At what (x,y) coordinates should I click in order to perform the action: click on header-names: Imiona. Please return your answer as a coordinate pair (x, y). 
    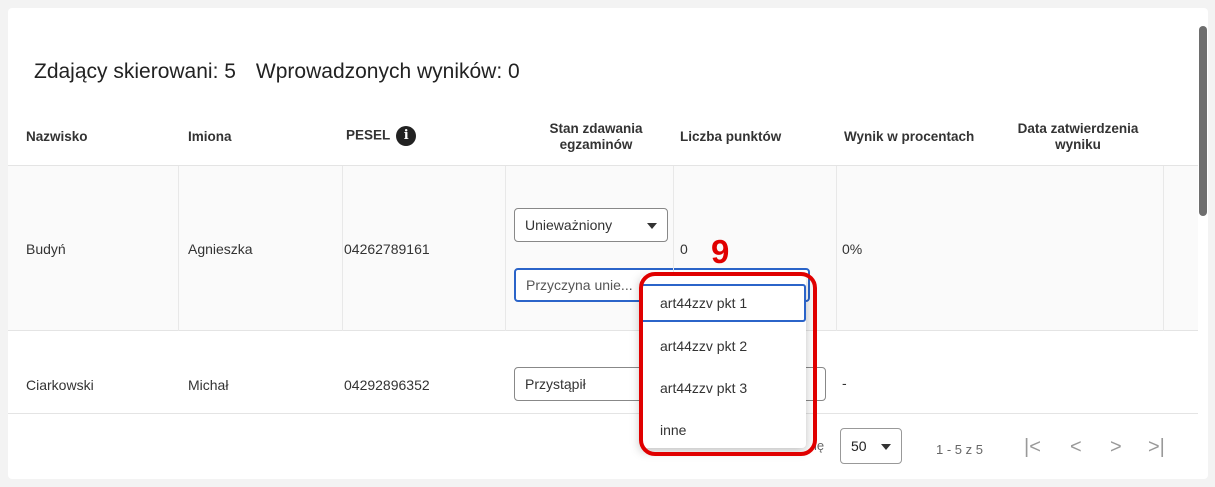
    Looking at the image, I should click on (210, 136).